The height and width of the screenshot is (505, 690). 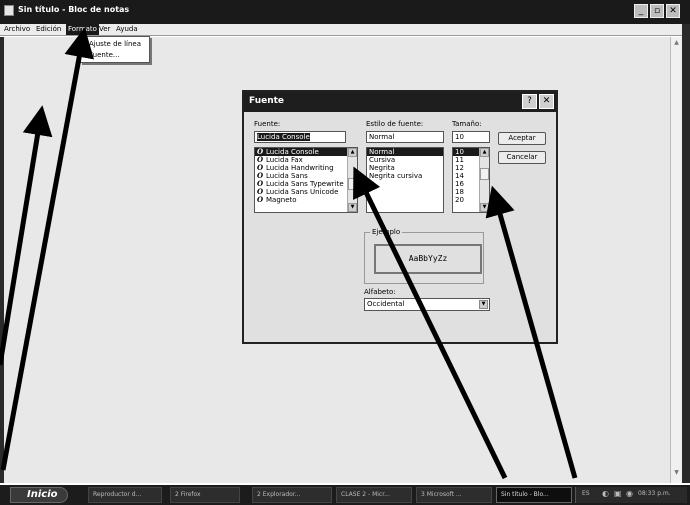 What do you see at coordinates (26, 235) in the screenshot?
I see `arrow-to-edit-area` at bounding box center [26, 235].